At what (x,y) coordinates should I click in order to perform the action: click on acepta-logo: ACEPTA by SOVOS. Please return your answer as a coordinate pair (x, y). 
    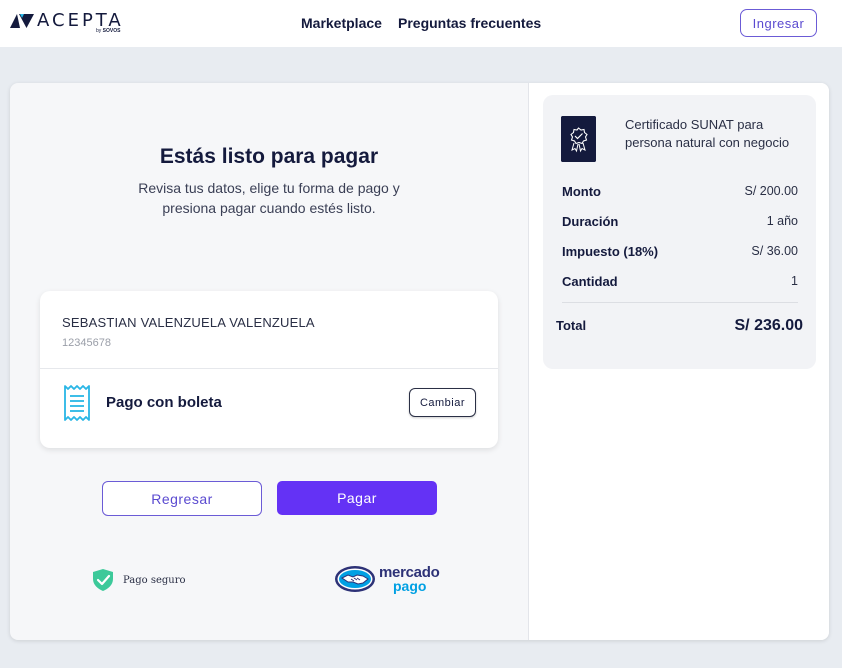
    Looking at the image, I should click on (67, 24).